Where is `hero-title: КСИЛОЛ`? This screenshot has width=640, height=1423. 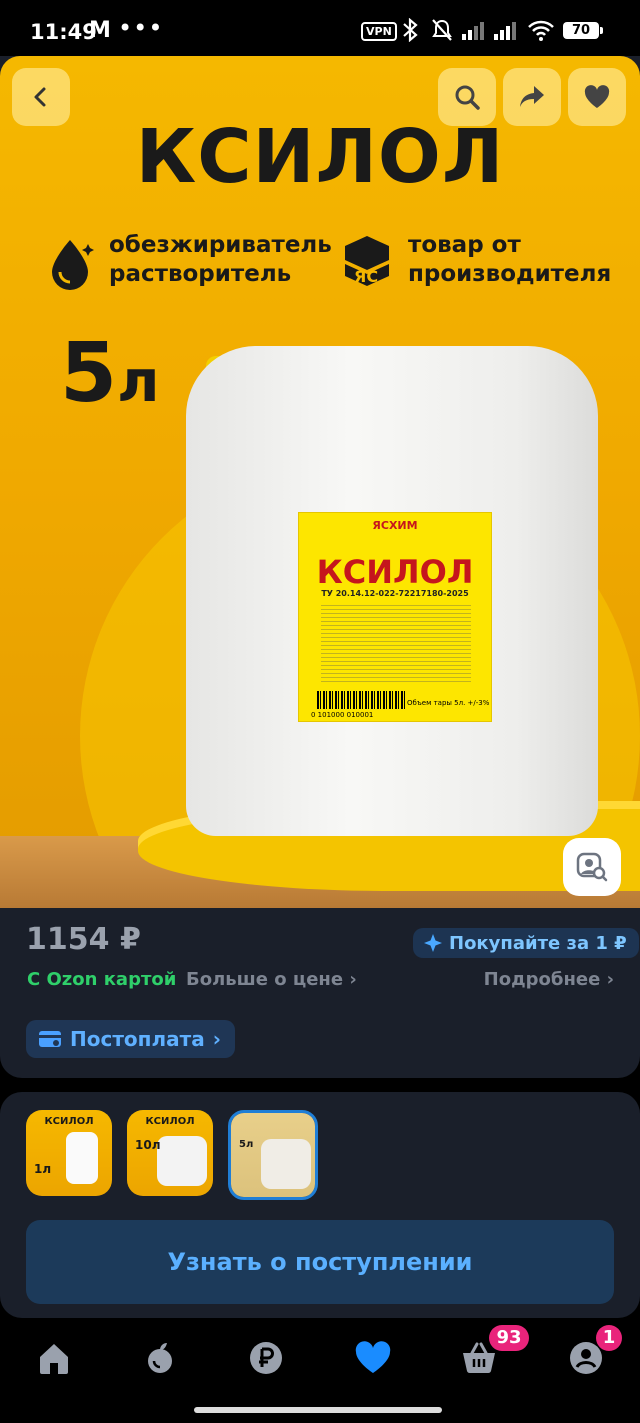
hero-title: КСИЛОЛ is located at coordinates (320, 157).